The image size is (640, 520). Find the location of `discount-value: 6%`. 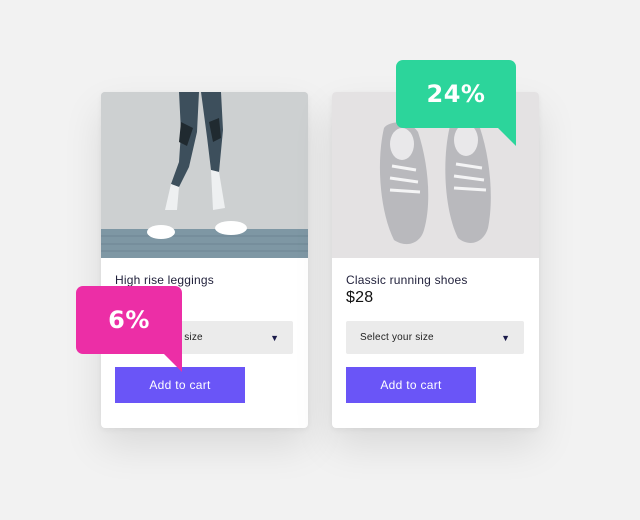

discount-value: 6% is located at coordinates (129, 320).